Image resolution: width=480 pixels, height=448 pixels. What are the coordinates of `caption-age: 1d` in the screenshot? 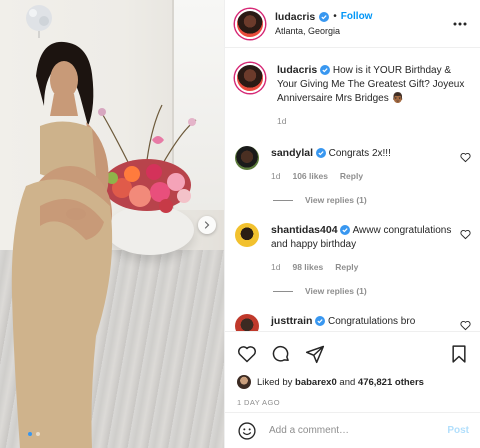 It's located at (282, 121).